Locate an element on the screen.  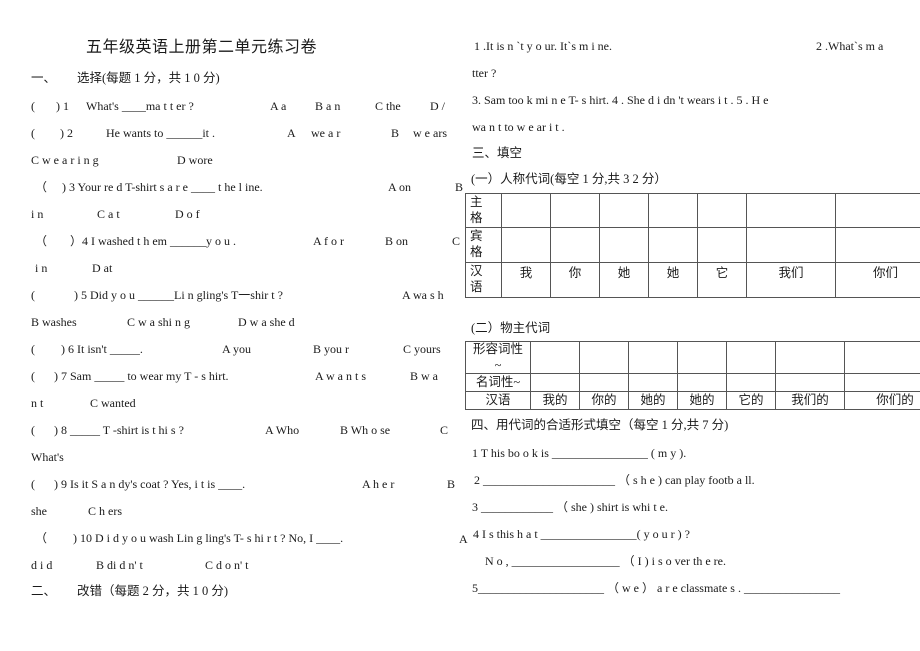
q10-option-a-label: A is located at coordinates (463, 539).